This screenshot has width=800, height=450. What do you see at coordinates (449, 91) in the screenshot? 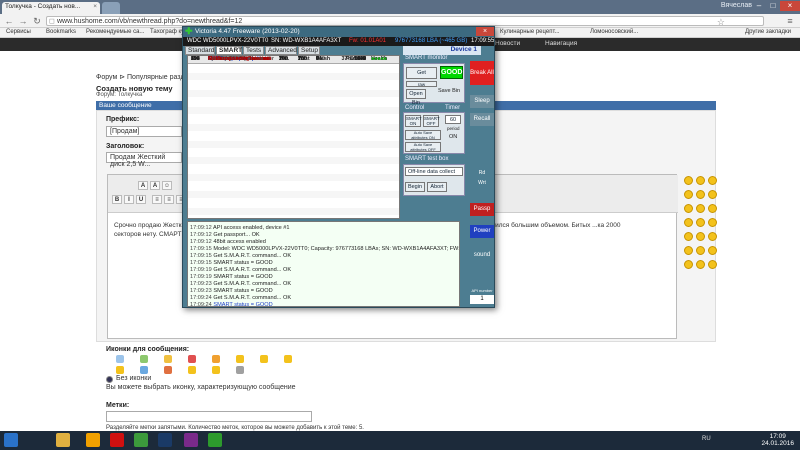
I see `save-bin-checkbox: Save Bin` at bounding box center [449, 91].